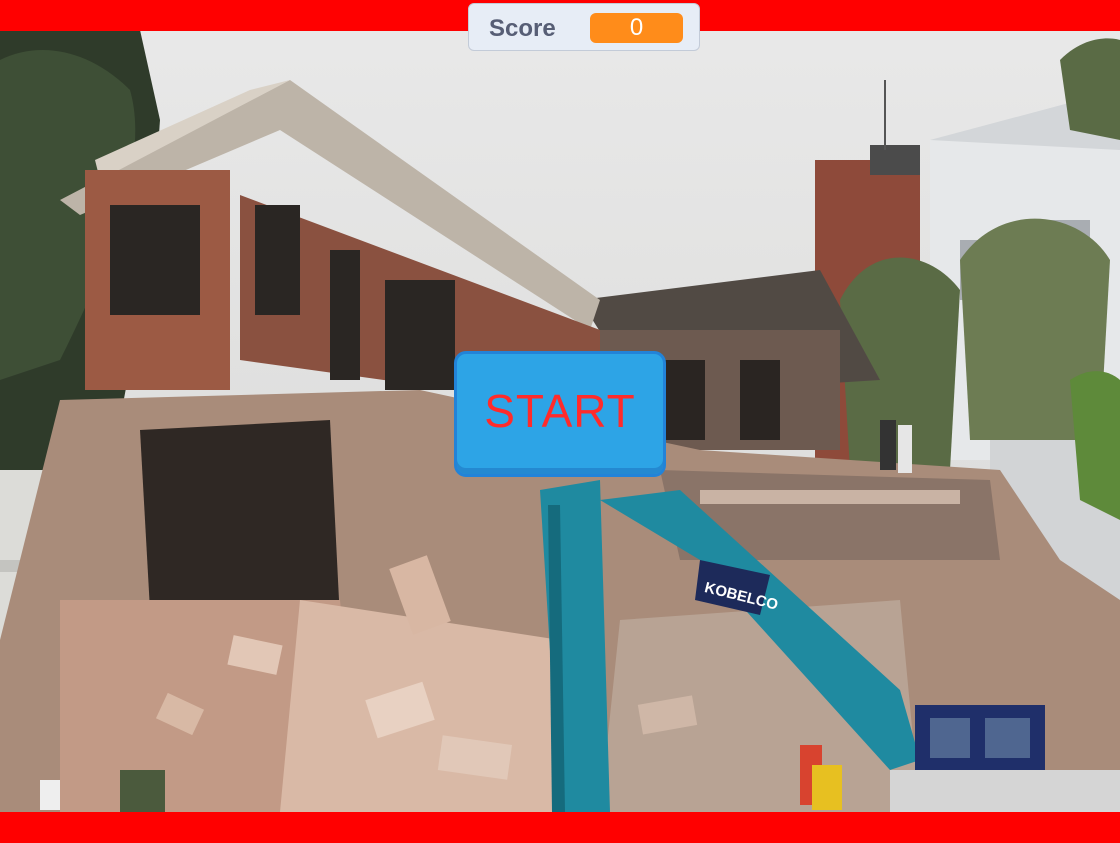 The width and height of the screenshot is (1120, 843). I want to click on start-button-label: START, so click(560, 411).